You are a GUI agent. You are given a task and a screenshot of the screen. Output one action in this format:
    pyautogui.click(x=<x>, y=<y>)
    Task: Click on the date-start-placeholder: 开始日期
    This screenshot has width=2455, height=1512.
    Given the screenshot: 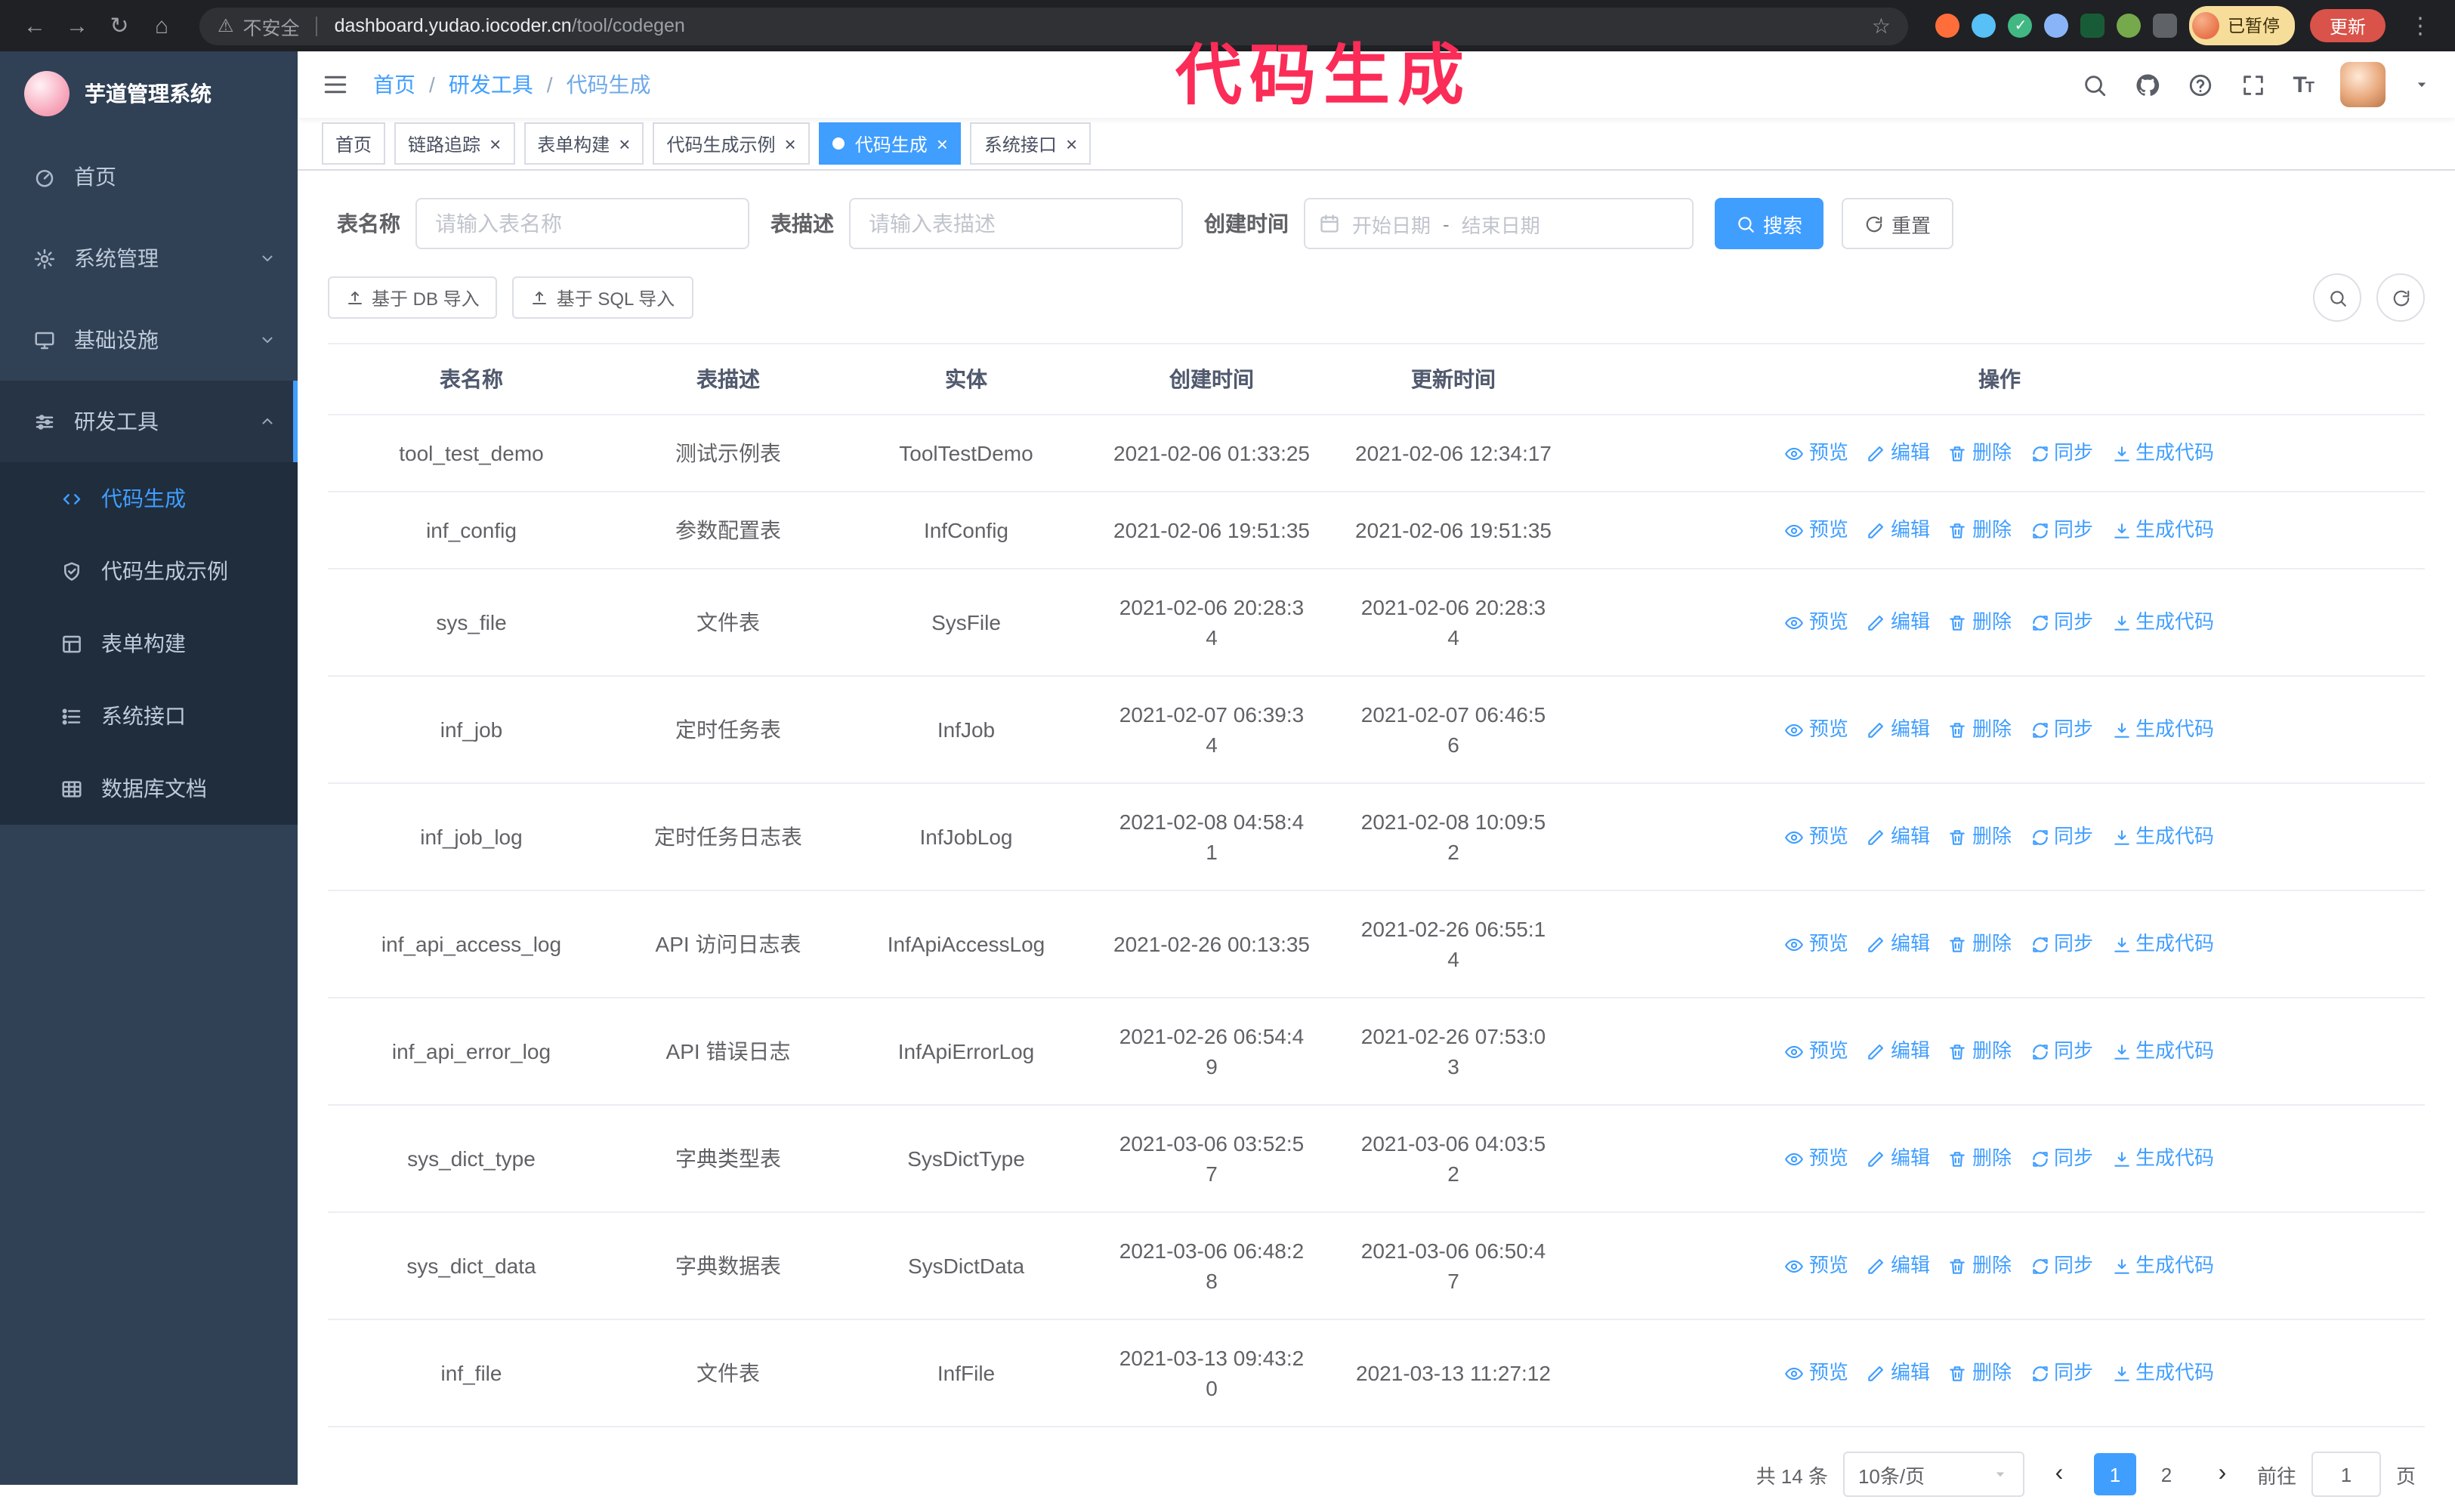 What is the action you would take?
    pyautogui.click(x=1391, y=224)
    